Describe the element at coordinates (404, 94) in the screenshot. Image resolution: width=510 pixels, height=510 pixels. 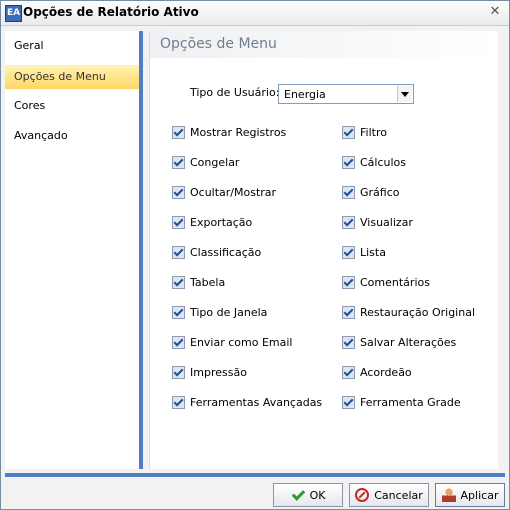
I see `chevron-down-icon` at that location.